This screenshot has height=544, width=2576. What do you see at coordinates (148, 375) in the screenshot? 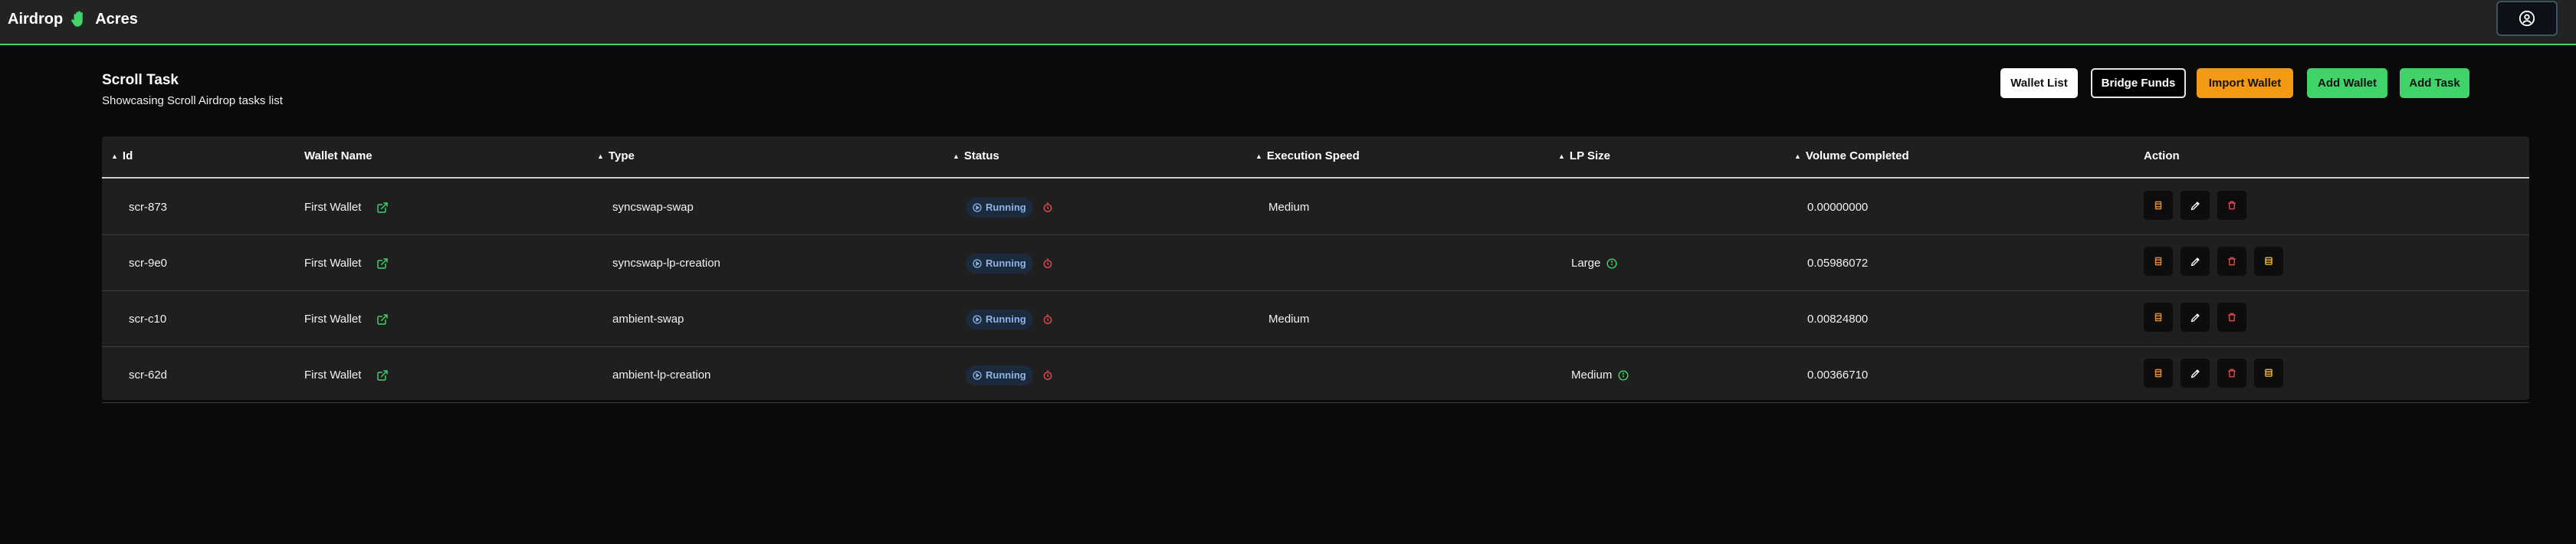
I see `cell-id: scr-62d` at bounding box center [148, 375].